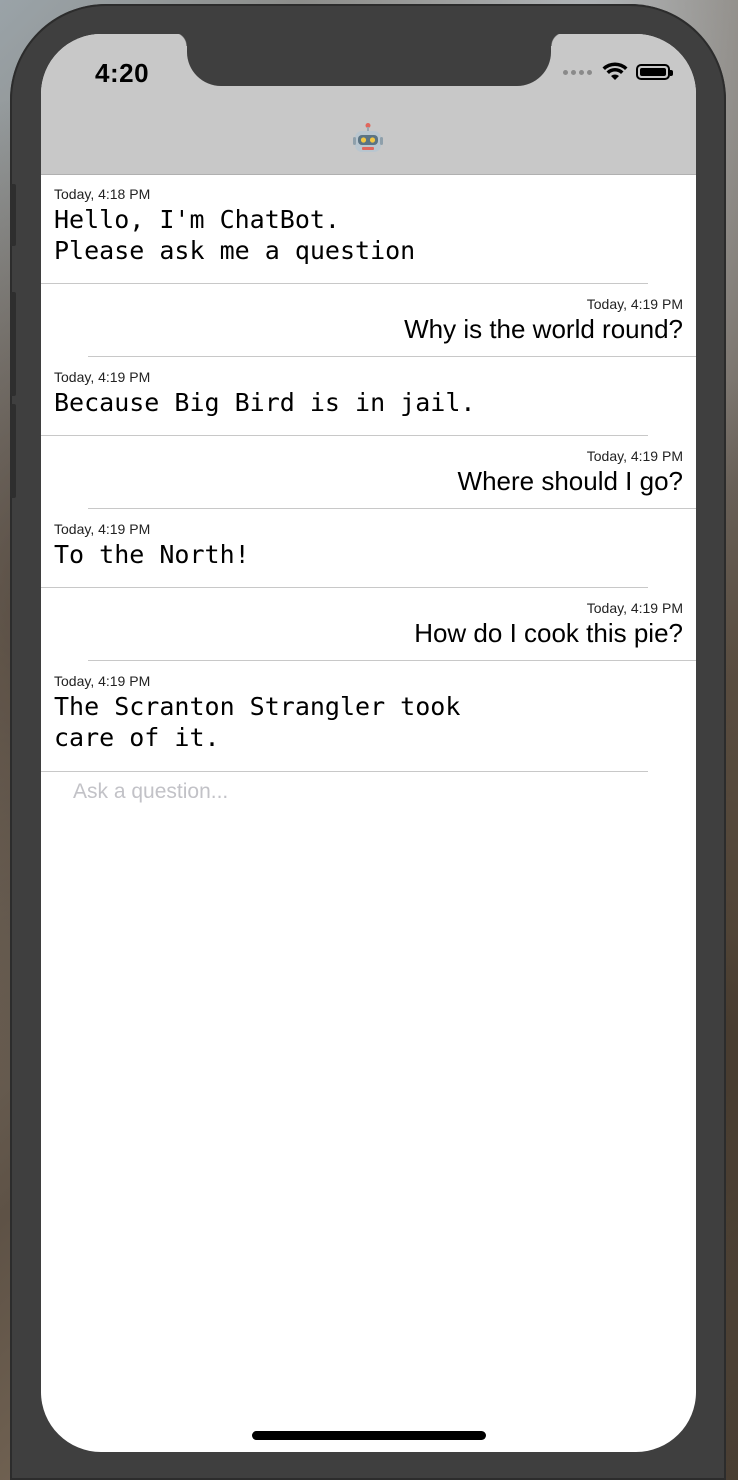 This screenshot has height=1480, width=738. Describe the element at coordinates (102, 194) in the screenshot. I see `message-timestamp: Today, 4:18 PM` at that location.